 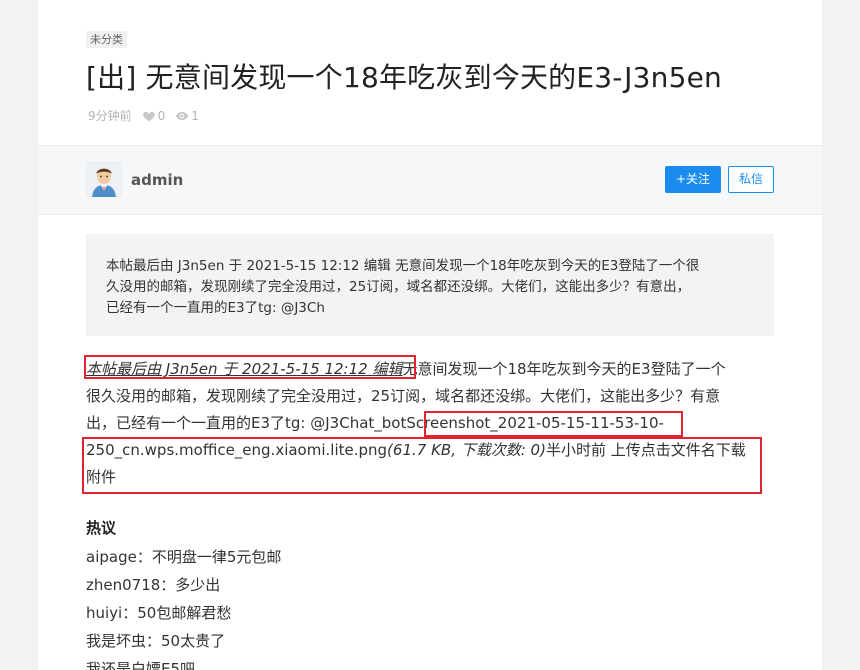 I want to click on heart-icon, so click(x=148, y=116).